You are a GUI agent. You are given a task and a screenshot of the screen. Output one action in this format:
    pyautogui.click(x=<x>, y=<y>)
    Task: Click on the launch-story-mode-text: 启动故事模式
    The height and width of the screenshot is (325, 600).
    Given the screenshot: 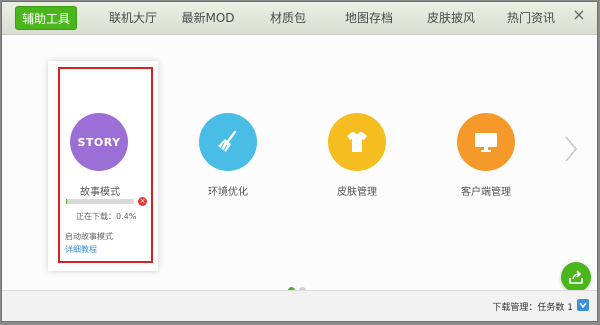 What is the action you would take?
    pyautogui.click(x=89, y=236)
    